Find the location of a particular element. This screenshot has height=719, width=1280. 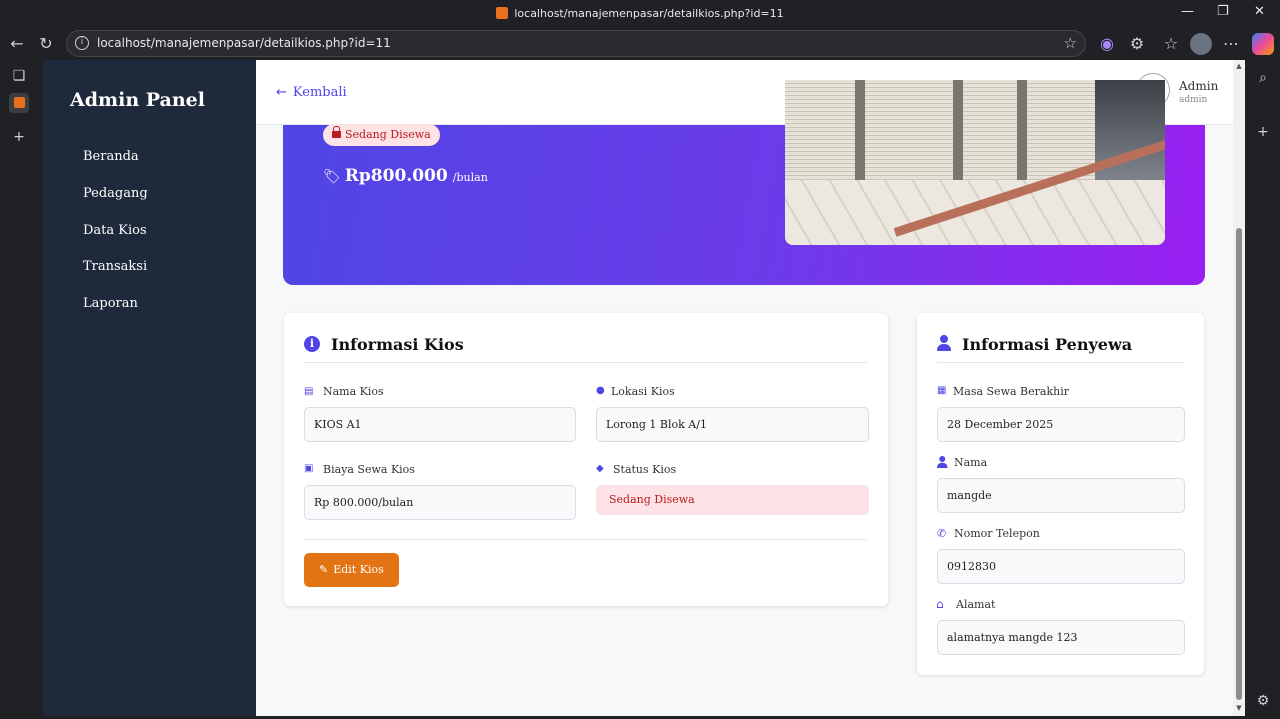

nama-penyewa-field: mangde is located at coordinates (1061, 495).